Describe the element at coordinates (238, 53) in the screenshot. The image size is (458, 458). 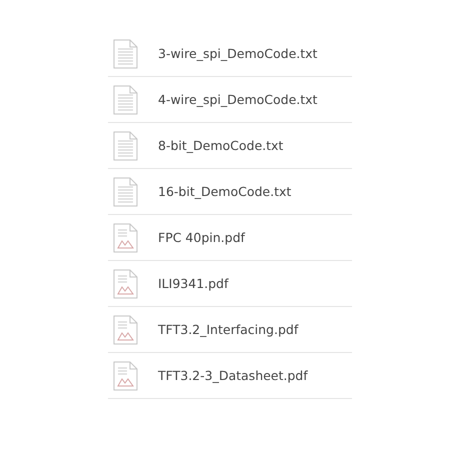
I see `file-link: 3-wire_spi_DemoCode.txt` at that location.